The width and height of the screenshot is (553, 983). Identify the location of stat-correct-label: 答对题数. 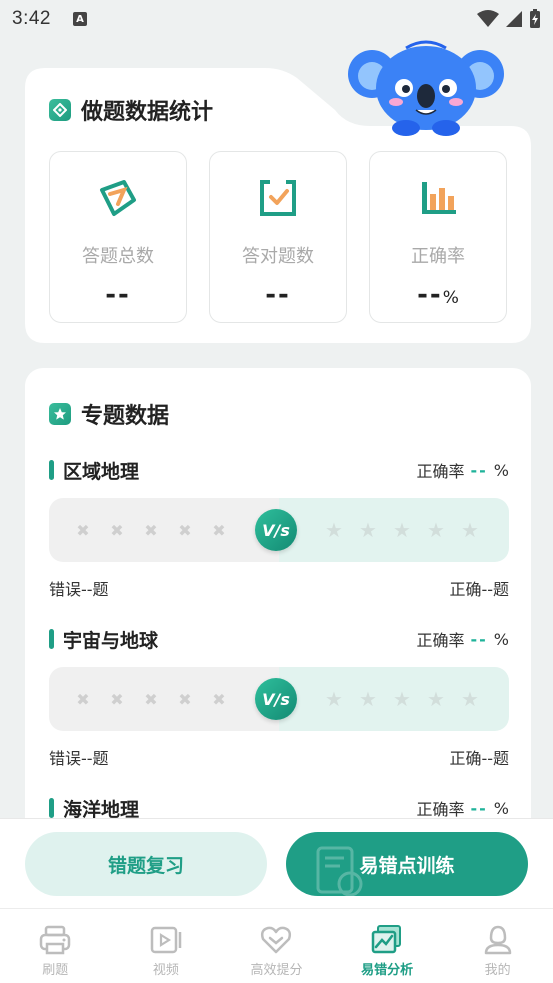
(278, 256).